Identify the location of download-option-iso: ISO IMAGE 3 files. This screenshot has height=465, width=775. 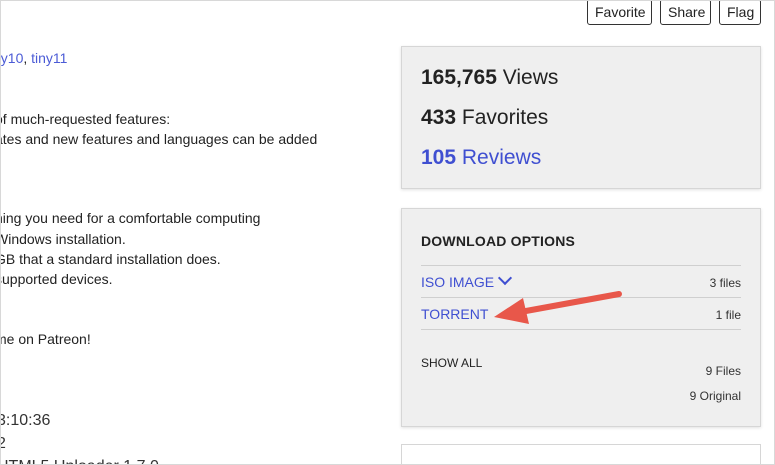
(581, 281).